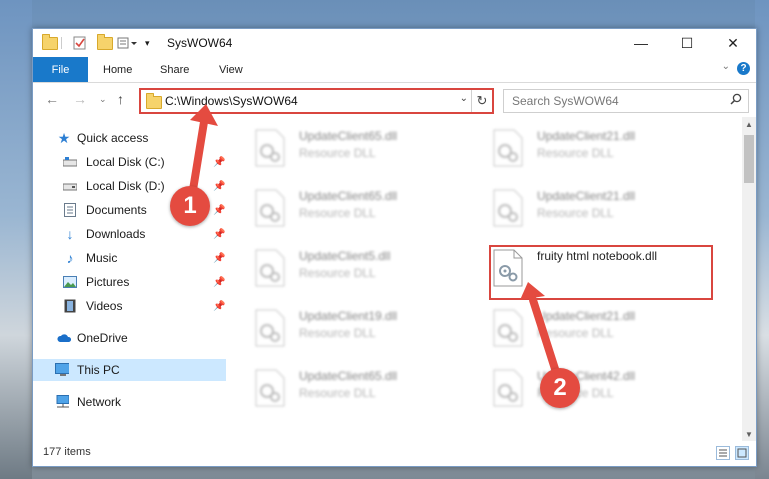 The height and width of the screenshot is (479, 769). What do you see at coordinates (190, 206) in the screenshot?
I see `step-1-callout: 1` at bounding box center [190, 206].